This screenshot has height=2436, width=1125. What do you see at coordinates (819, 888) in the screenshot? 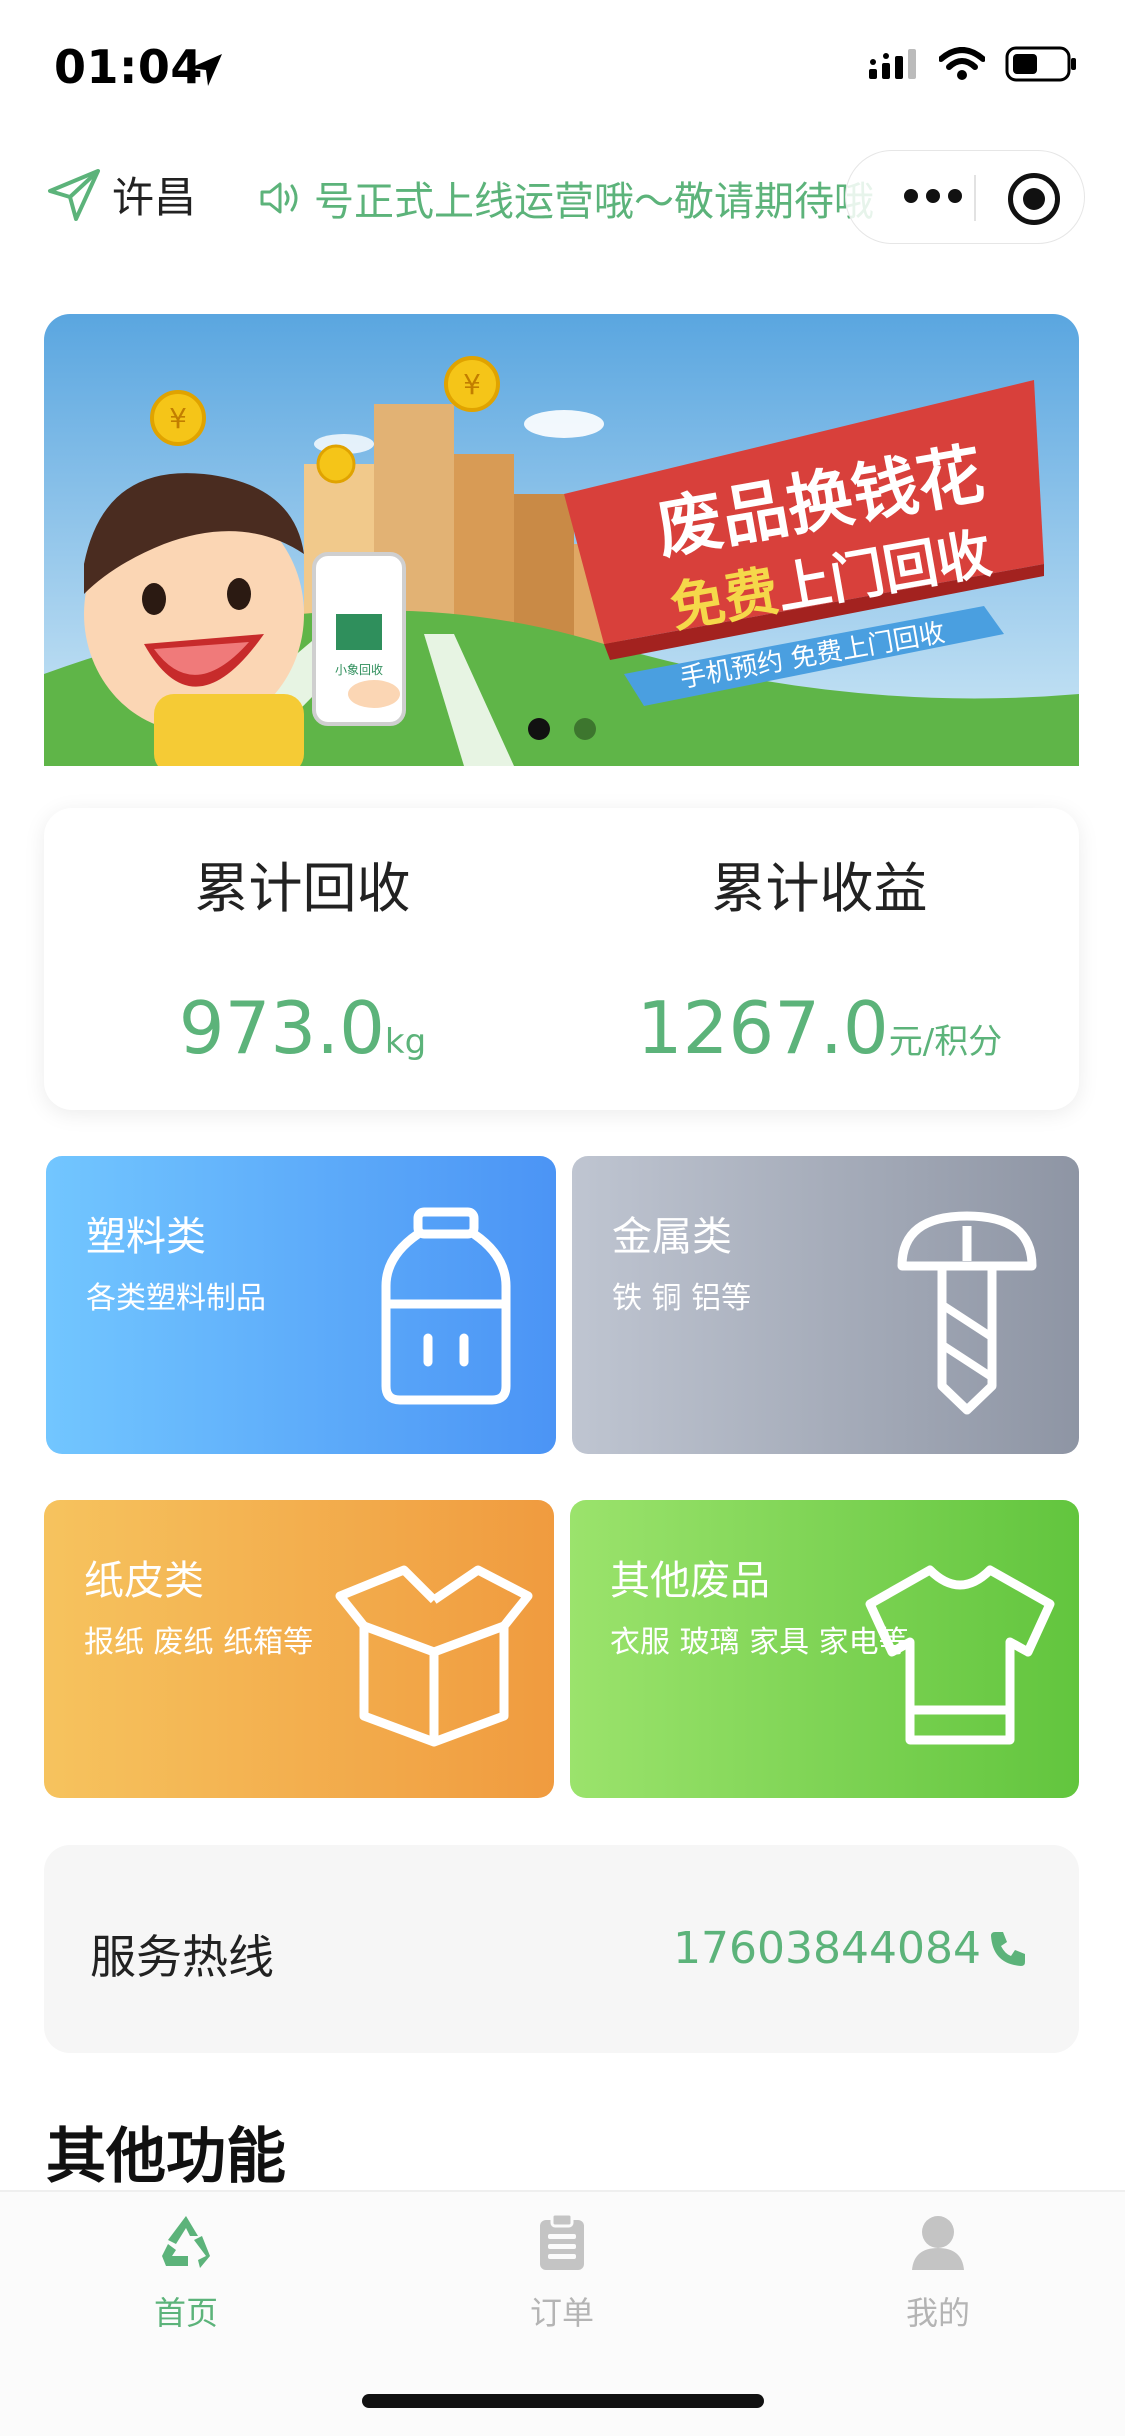
I see `stat-earnings-title: 累计收益` at bounding box center [819, 888].